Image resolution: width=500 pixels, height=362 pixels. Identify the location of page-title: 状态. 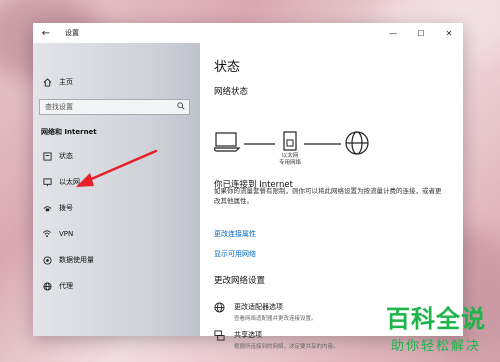
(227, 67).